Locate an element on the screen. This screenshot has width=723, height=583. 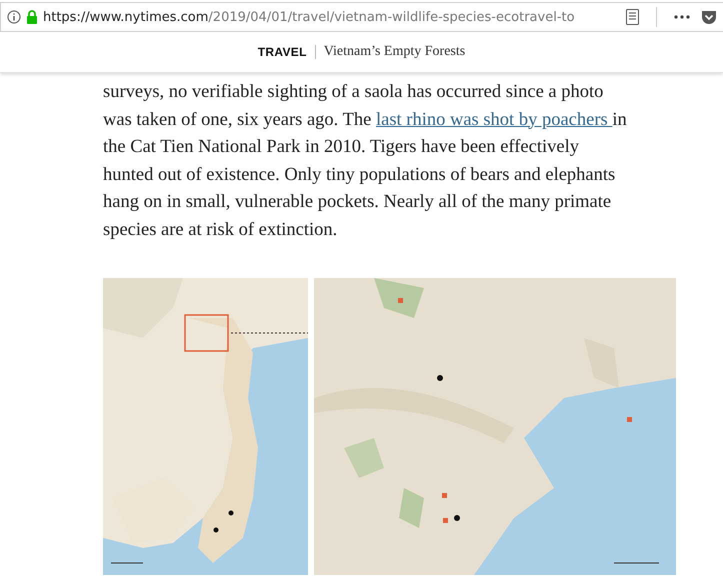
article-title: Vietnam’s Empty Forests is located at coordinates (395, 52).